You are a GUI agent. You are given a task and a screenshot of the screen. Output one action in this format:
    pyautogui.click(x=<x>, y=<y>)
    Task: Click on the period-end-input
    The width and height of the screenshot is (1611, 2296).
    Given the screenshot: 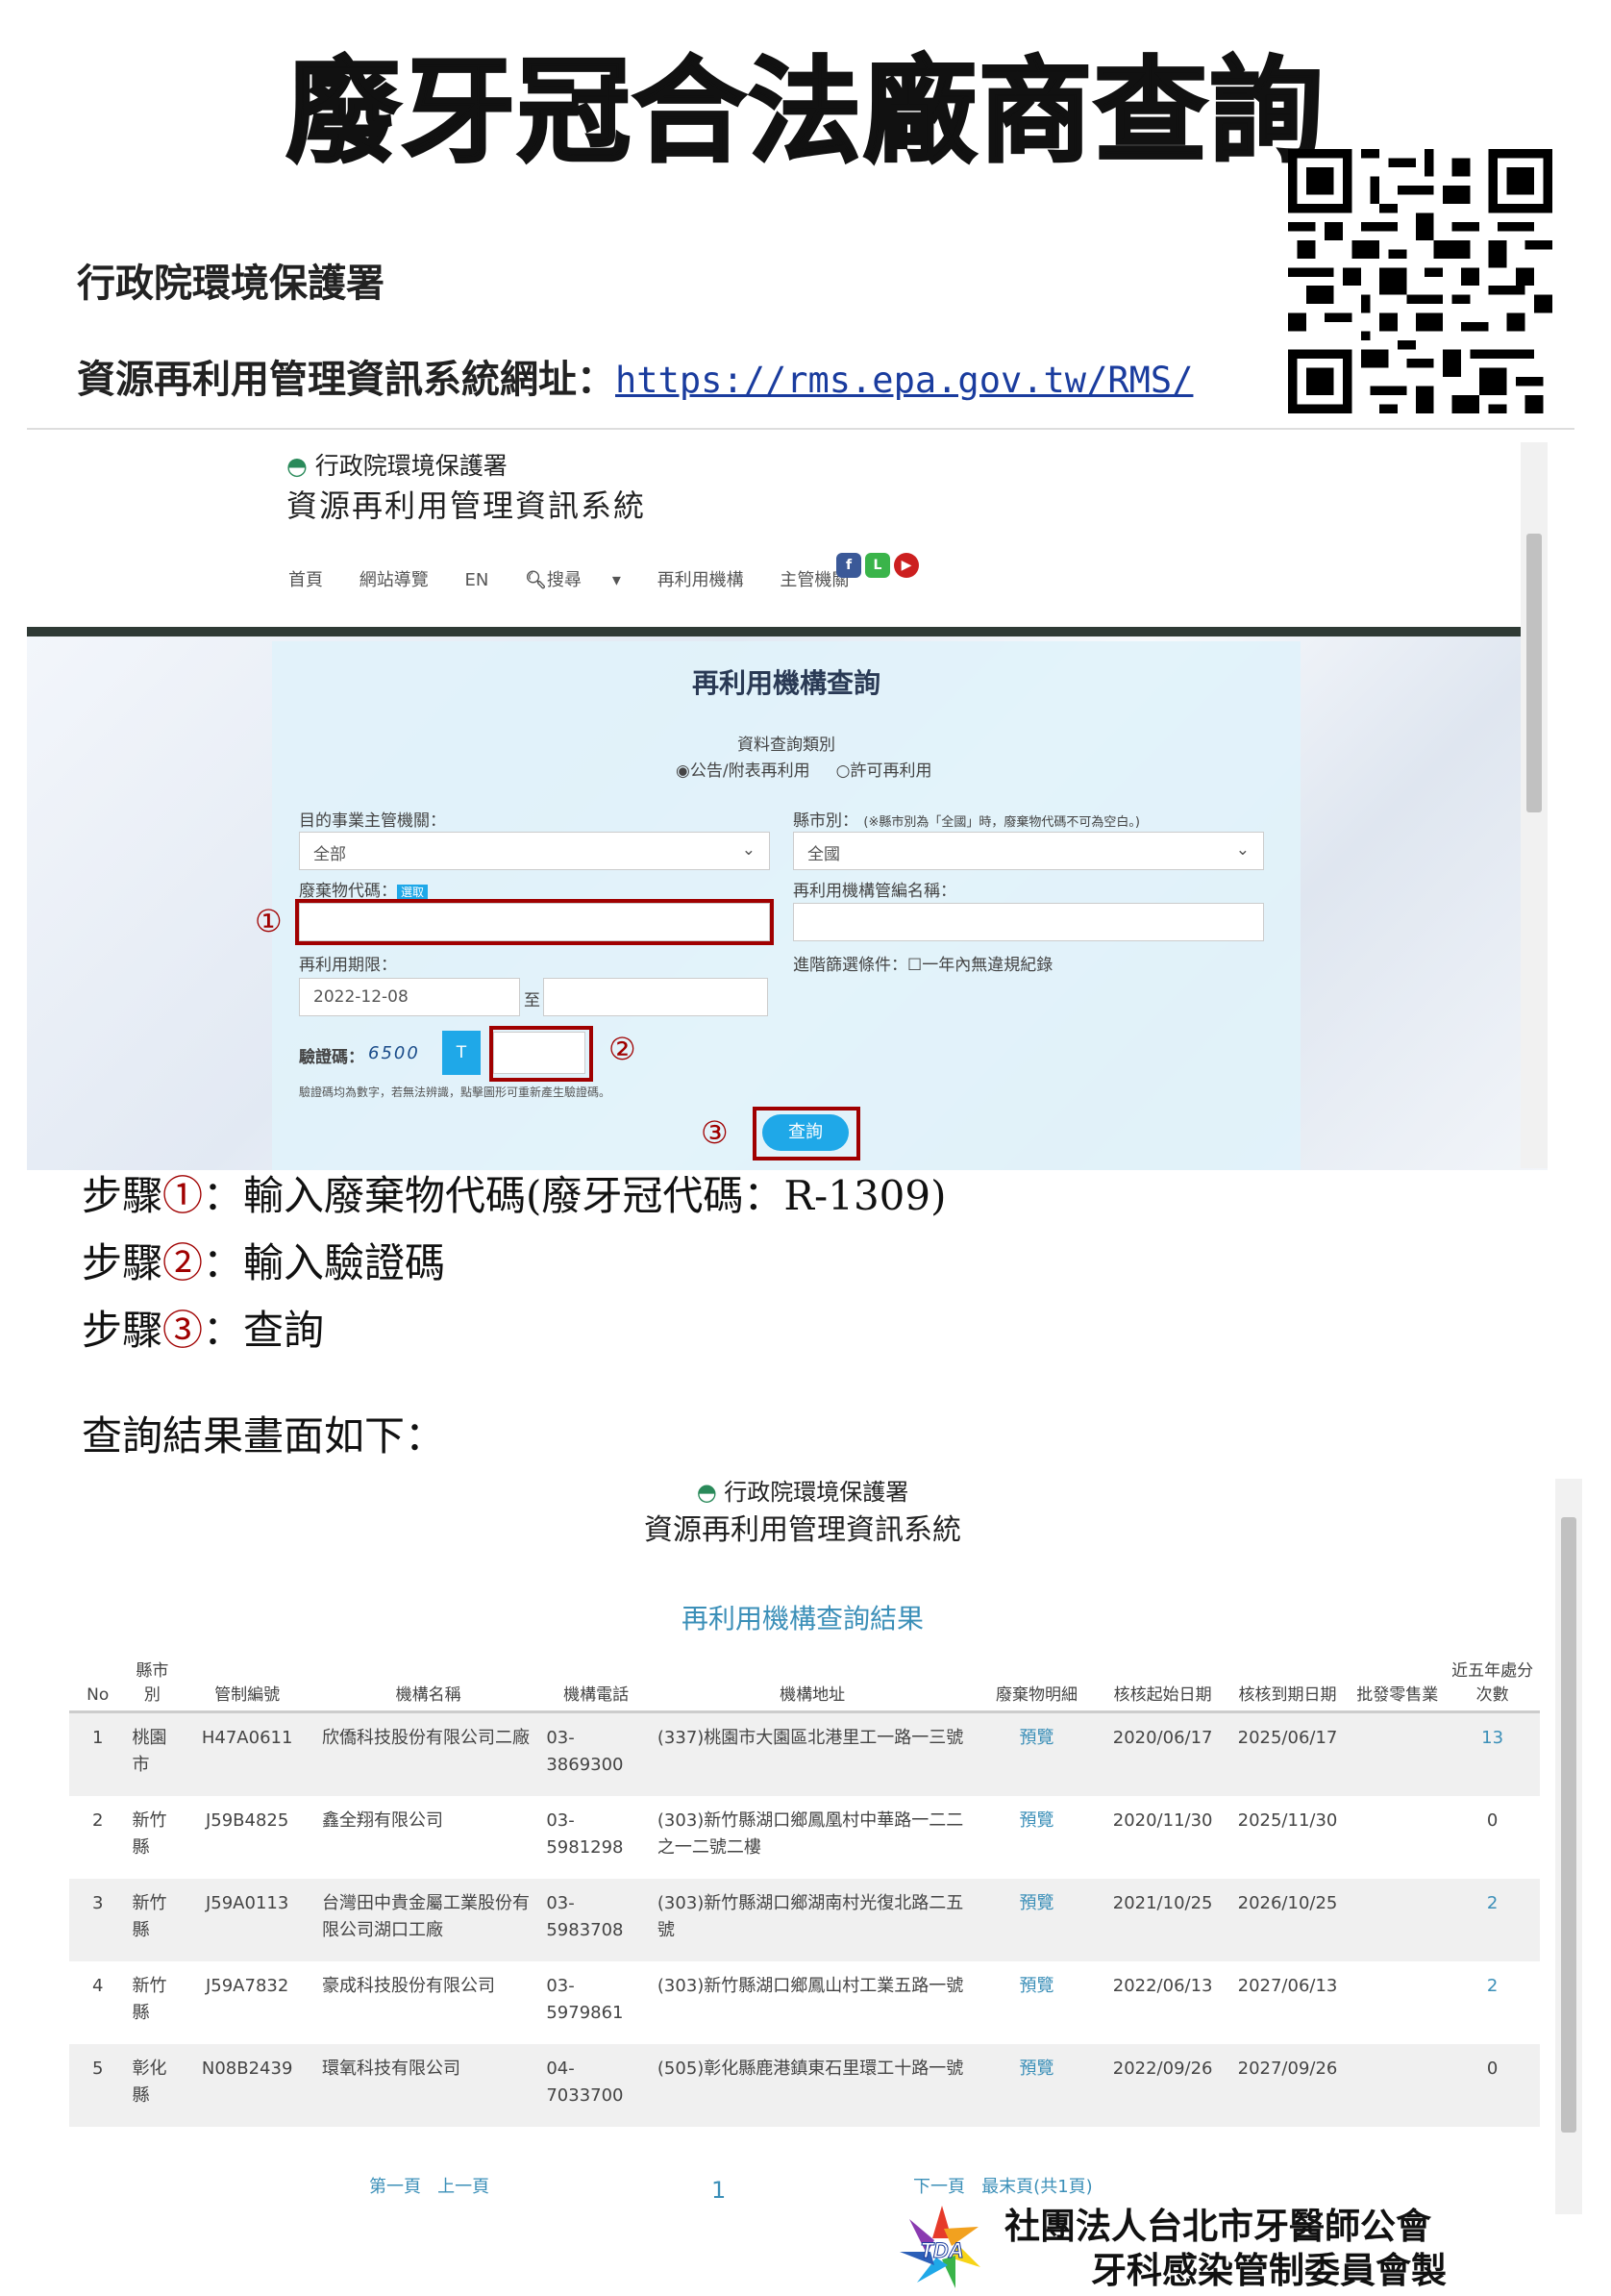 What is the action you would take?
    pyautogui.click(x=655, y=997)
    